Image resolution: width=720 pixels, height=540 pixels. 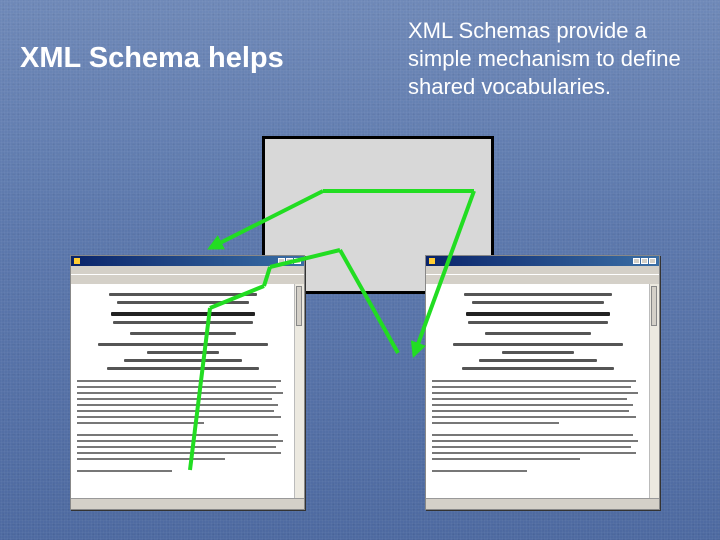 What do you see at coordinates (152, 58) in the screenshot?
I see `slide-title: XML Schema helps` at bounding box center [152, 58].